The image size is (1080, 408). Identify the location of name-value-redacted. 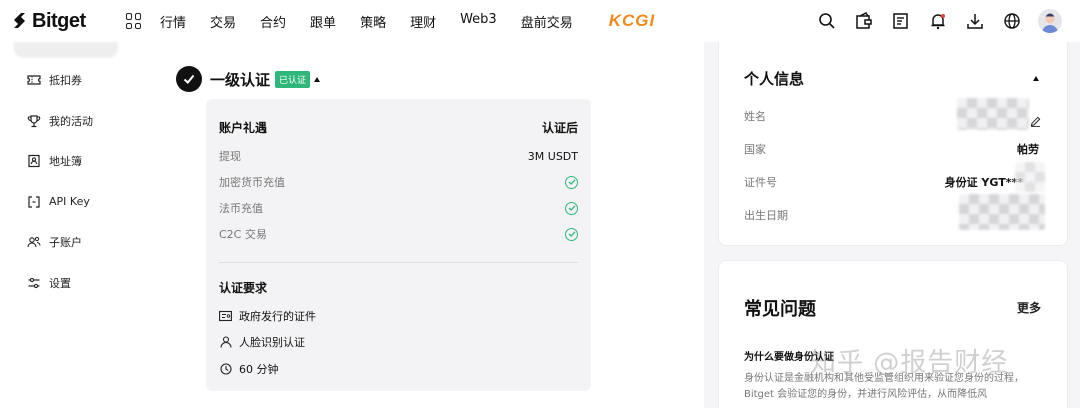
(993, 114).